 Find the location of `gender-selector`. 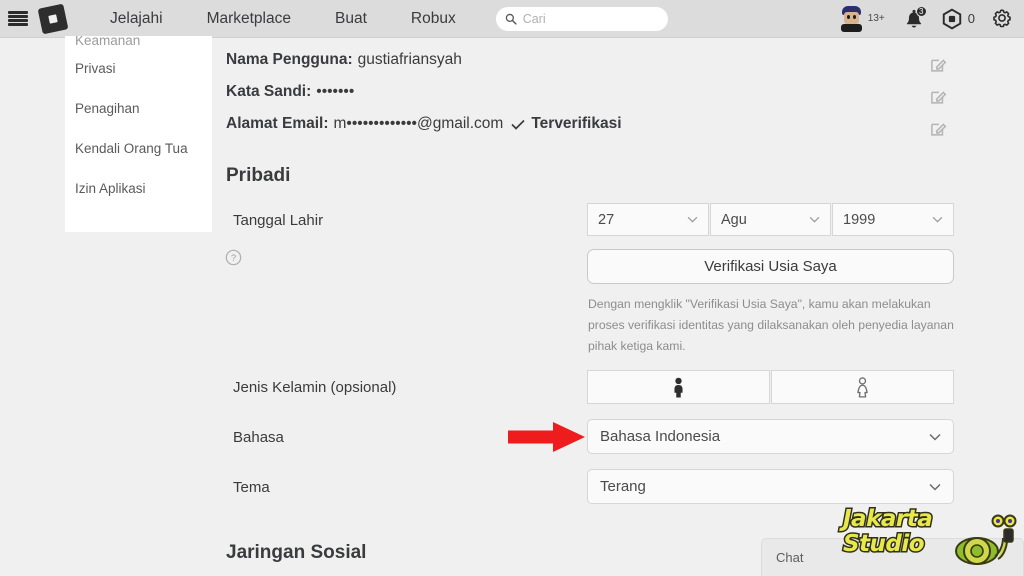

gender-selector is located at coordinates (770, 387).